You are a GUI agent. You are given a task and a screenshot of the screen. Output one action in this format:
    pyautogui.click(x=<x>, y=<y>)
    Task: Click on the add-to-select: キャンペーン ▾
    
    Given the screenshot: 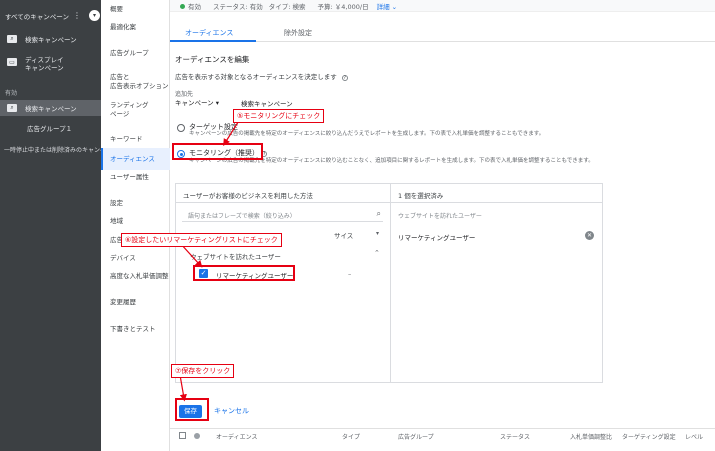 What is the action you would take?
    pyautogui.click(x=197, y=102)
    